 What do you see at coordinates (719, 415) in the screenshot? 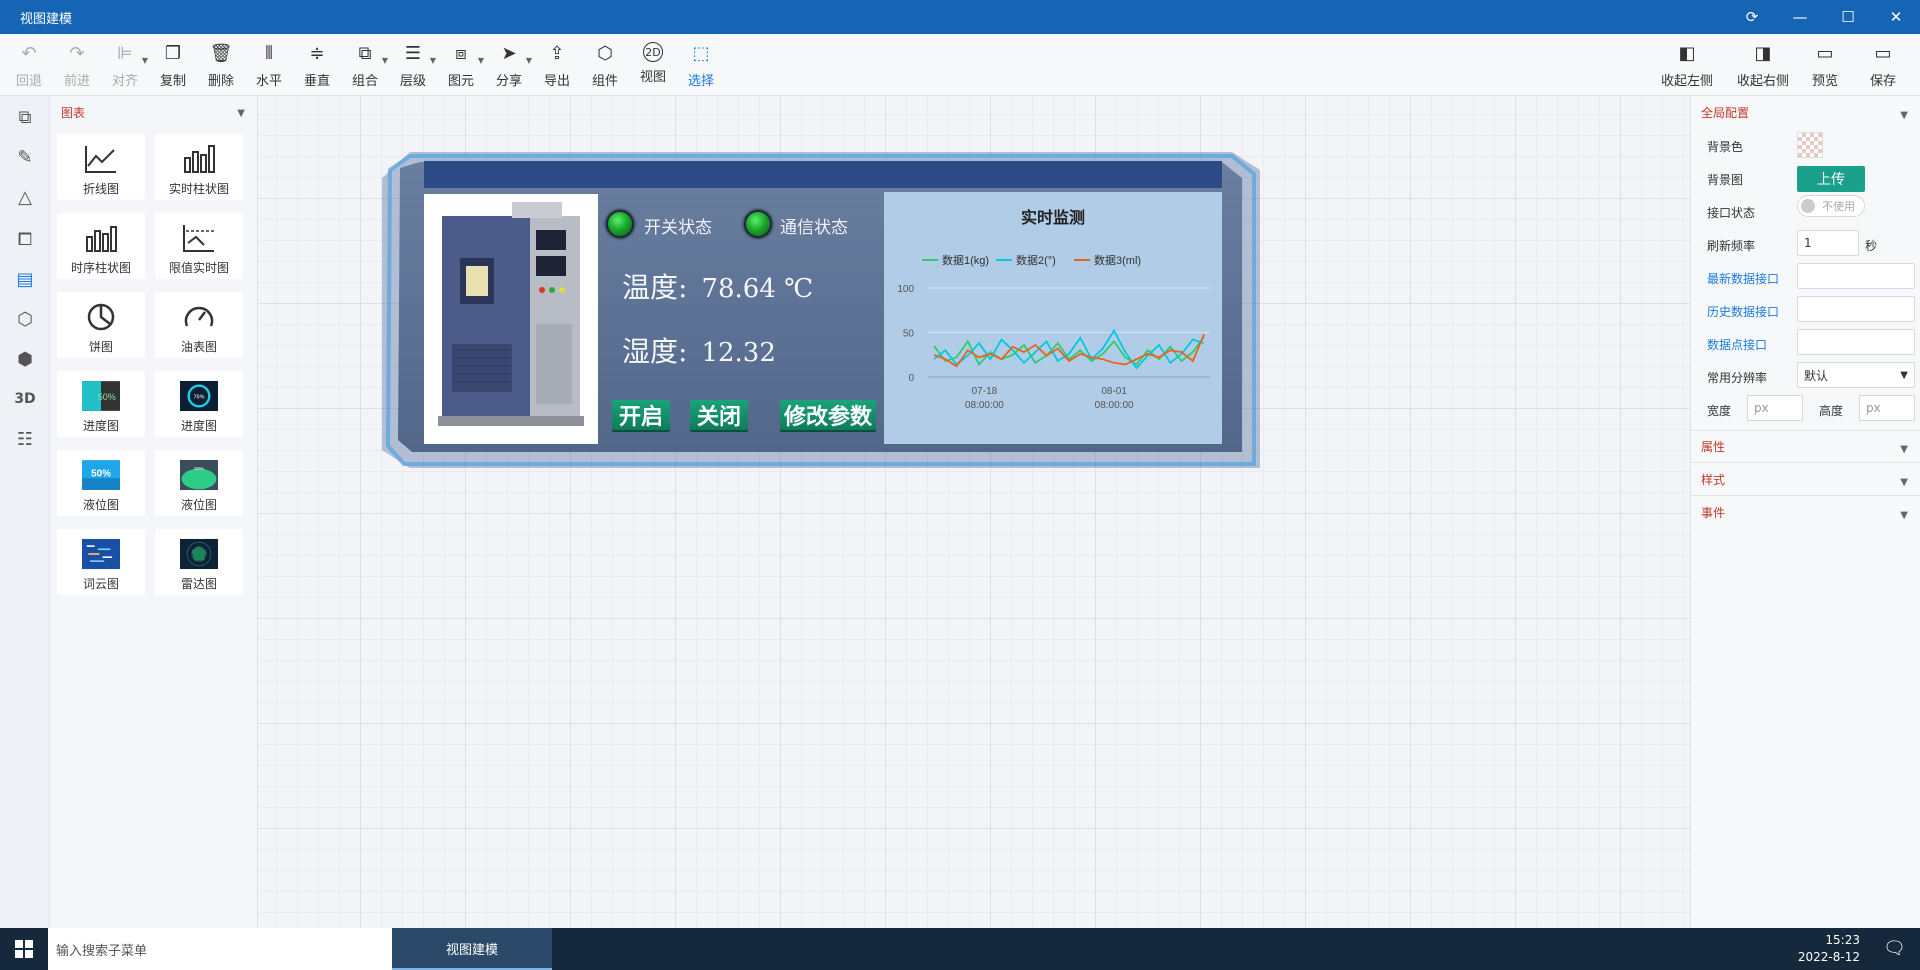
I see `close-device-button: 关闭` at bounding box center [719, 415].